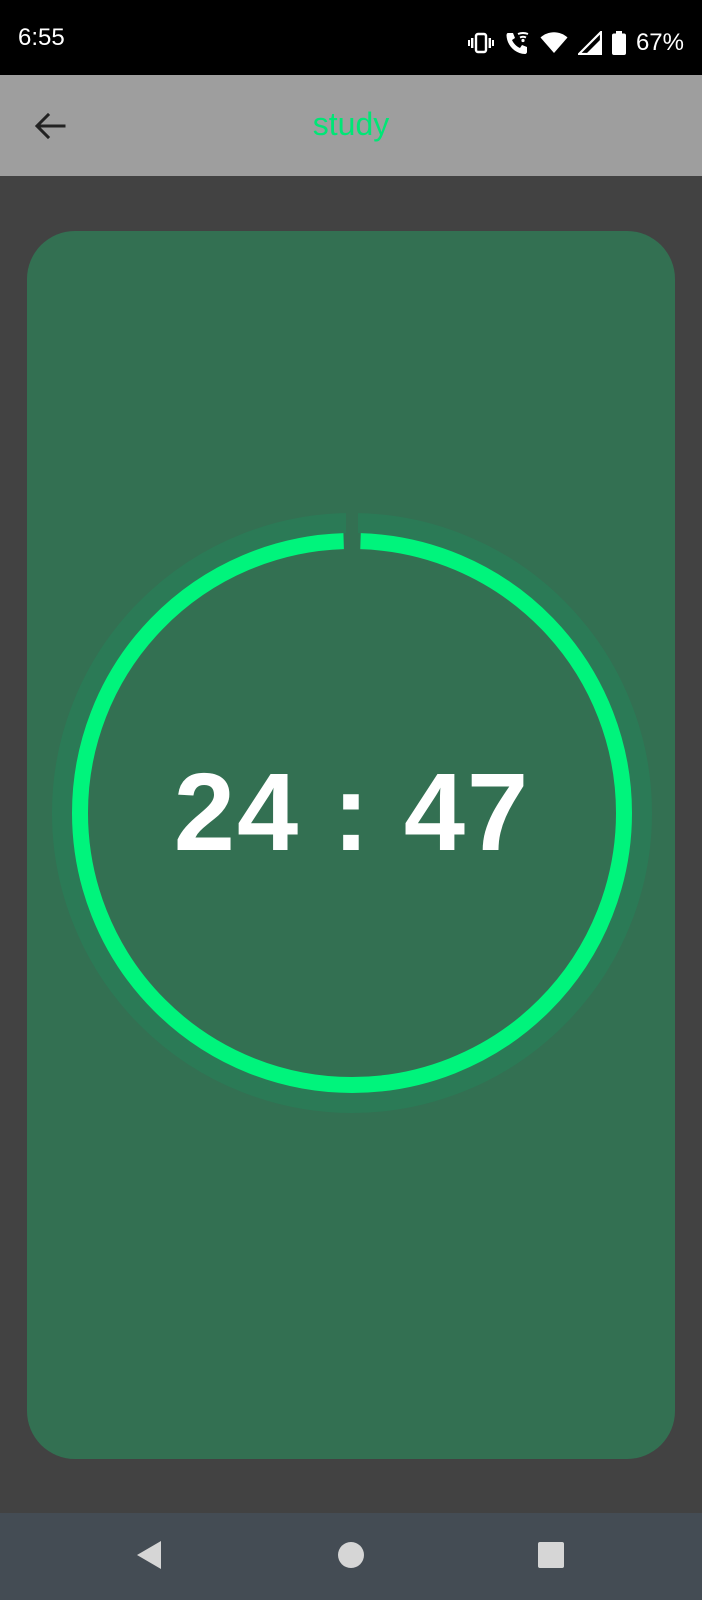  Describe the element at coordinates (618, 43) in the screenshot. I see `battery-icon` at that location.